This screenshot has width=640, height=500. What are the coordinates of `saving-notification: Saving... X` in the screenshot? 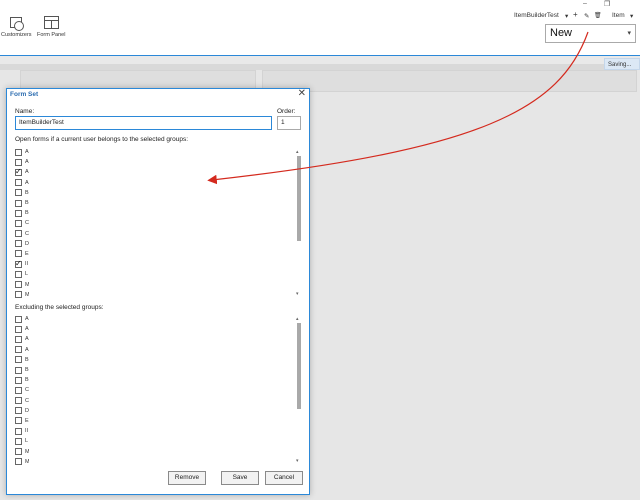 It's located at (622, 64).